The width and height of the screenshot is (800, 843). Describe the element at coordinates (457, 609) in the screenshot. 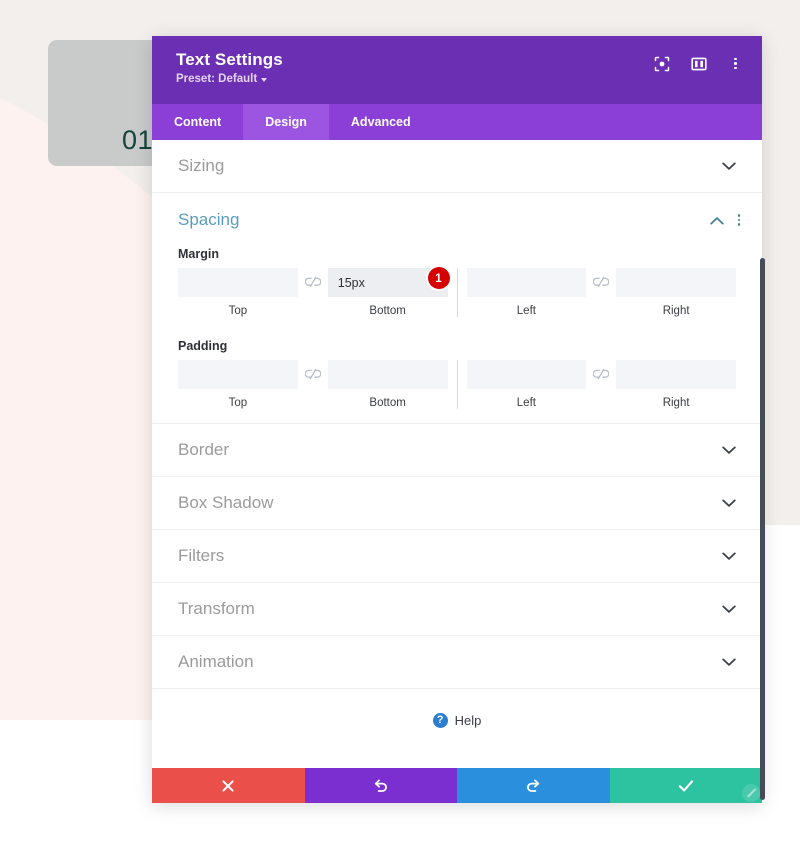

I see `section-transform: Transform` at that location.